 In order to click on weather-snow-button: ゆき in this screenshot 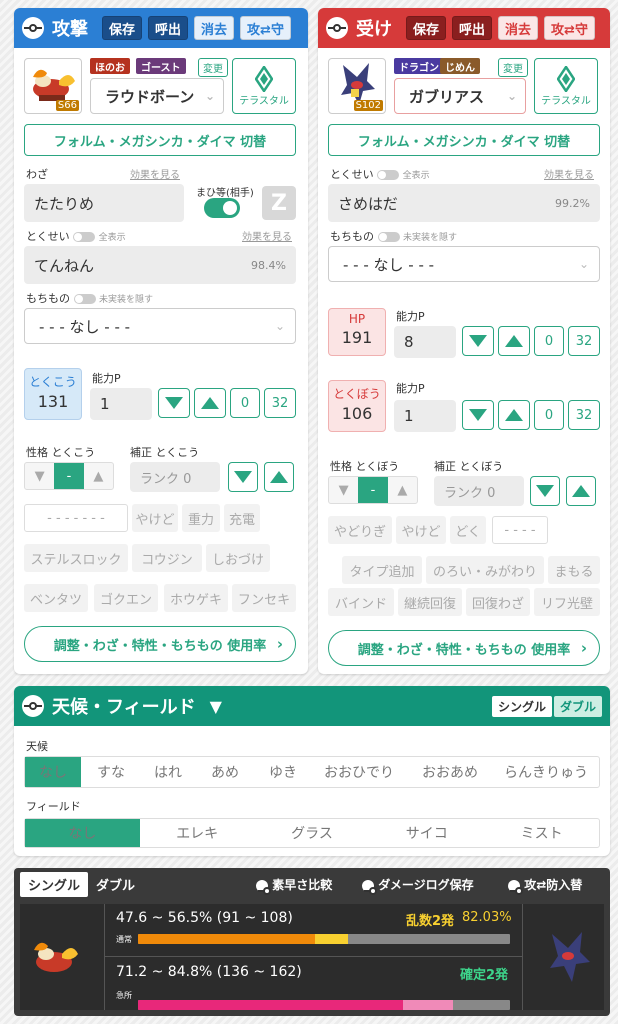, I will do `click(283, 772)`.